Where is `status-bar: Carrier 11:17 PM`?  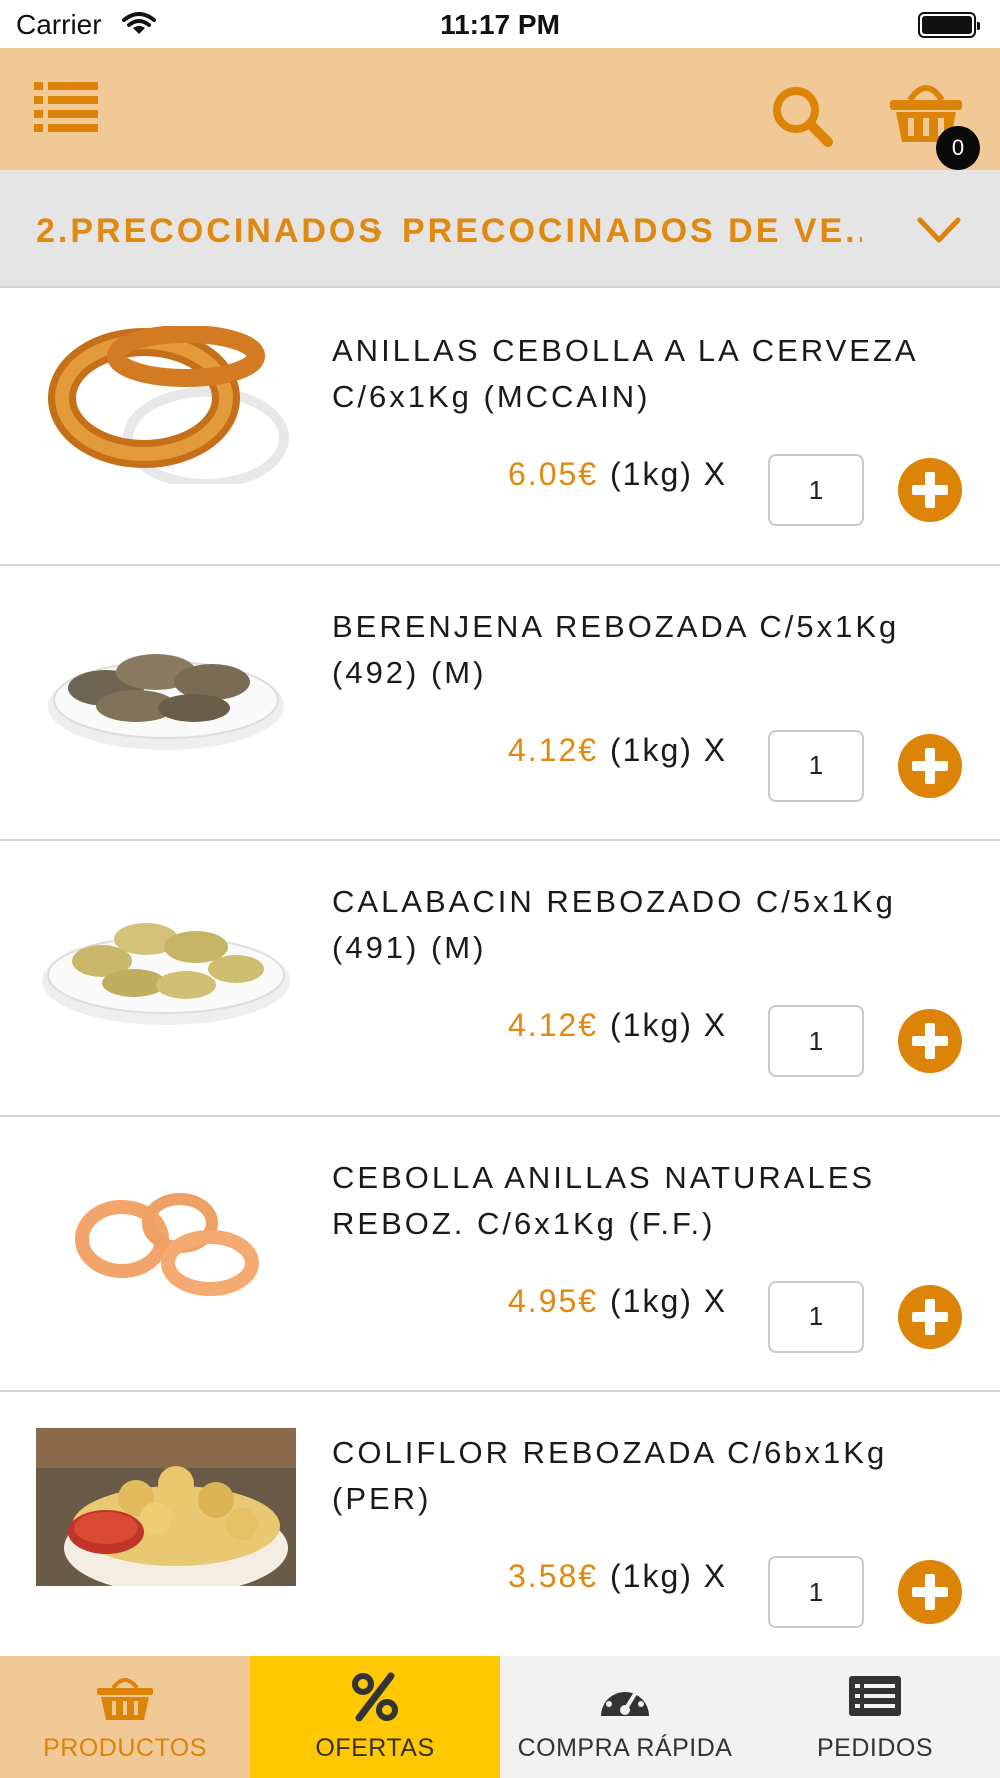
status-bar: Carrier 11:17 PM is located at coordinates (500, 24).